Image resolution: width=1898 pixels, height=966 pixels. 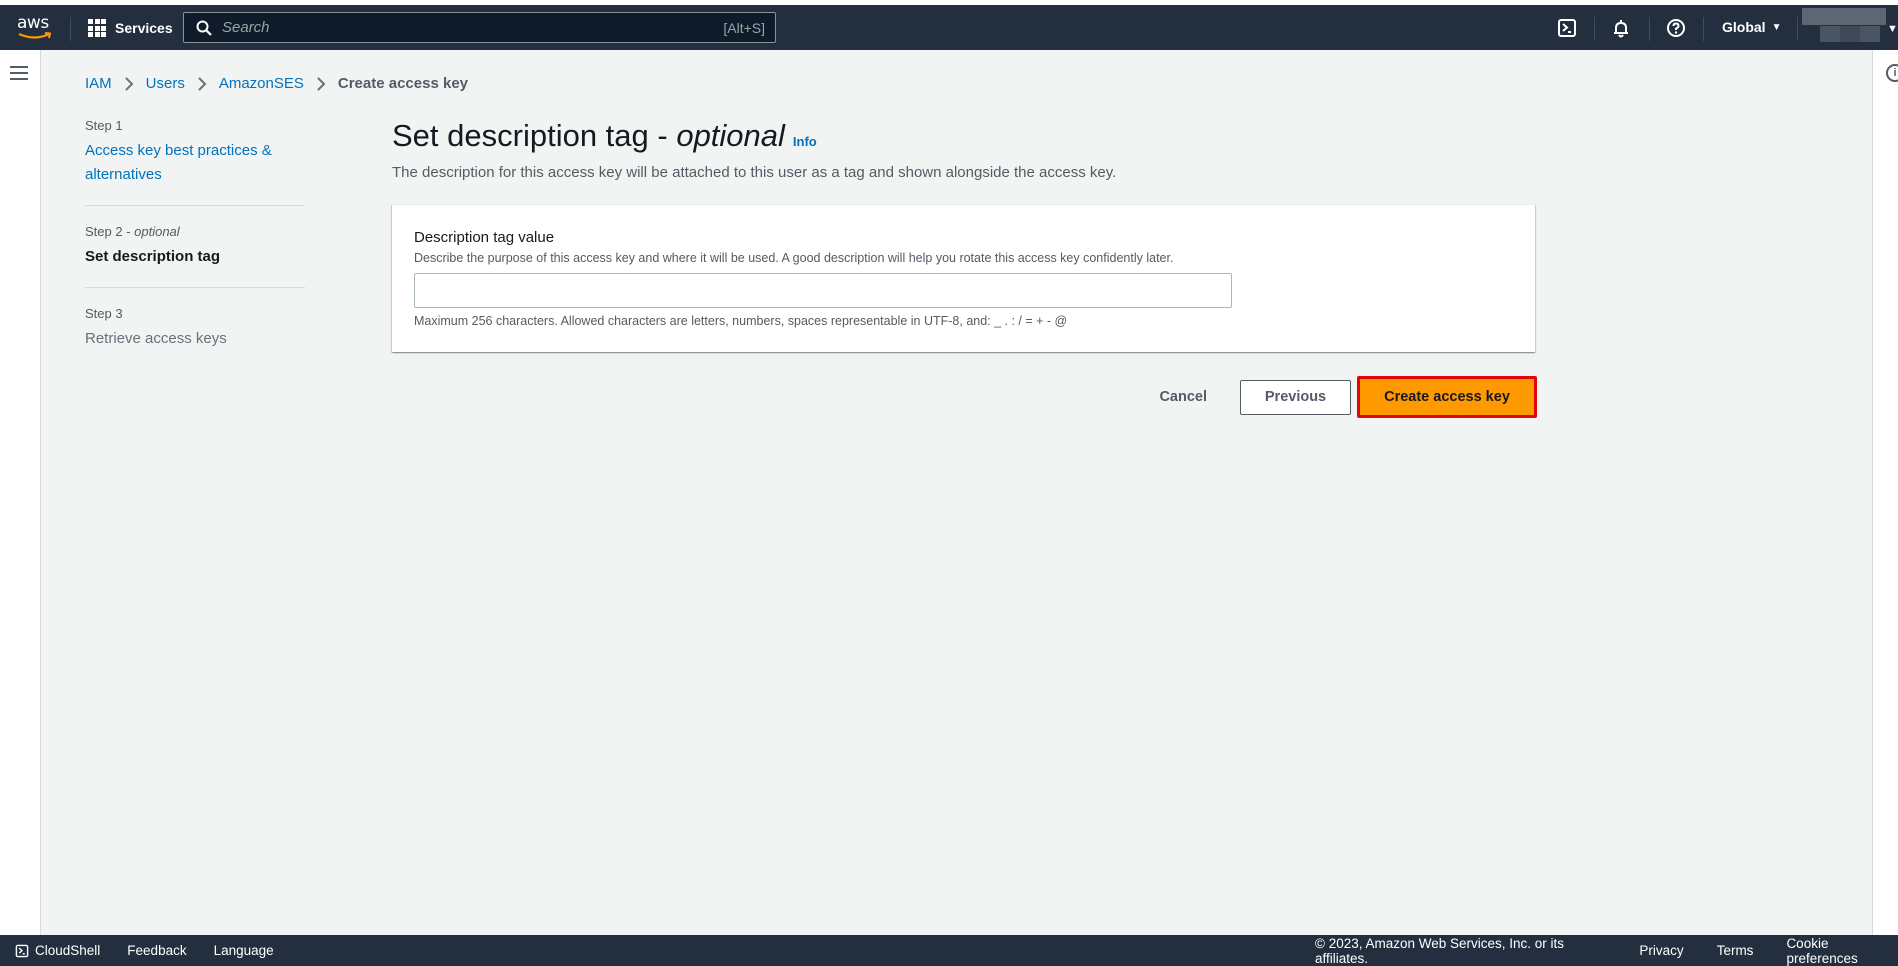 What do you see at coordinates (98, 83) in the screenshot?
I see `breadcrumb-iam: IAM` at bounding box center [98, 83].